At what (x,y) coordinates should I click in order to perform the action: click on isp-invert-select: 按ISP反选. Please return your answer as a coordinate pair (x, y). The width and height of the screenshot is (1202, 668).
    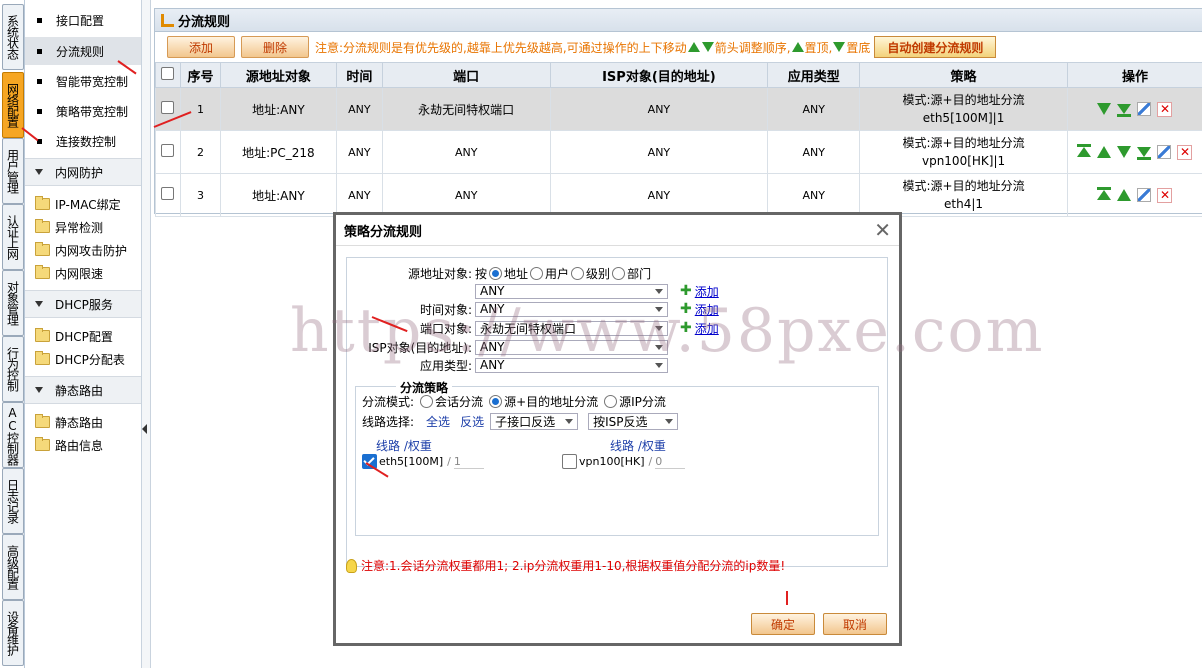
    Looking at the image, I should click on (633, 421).